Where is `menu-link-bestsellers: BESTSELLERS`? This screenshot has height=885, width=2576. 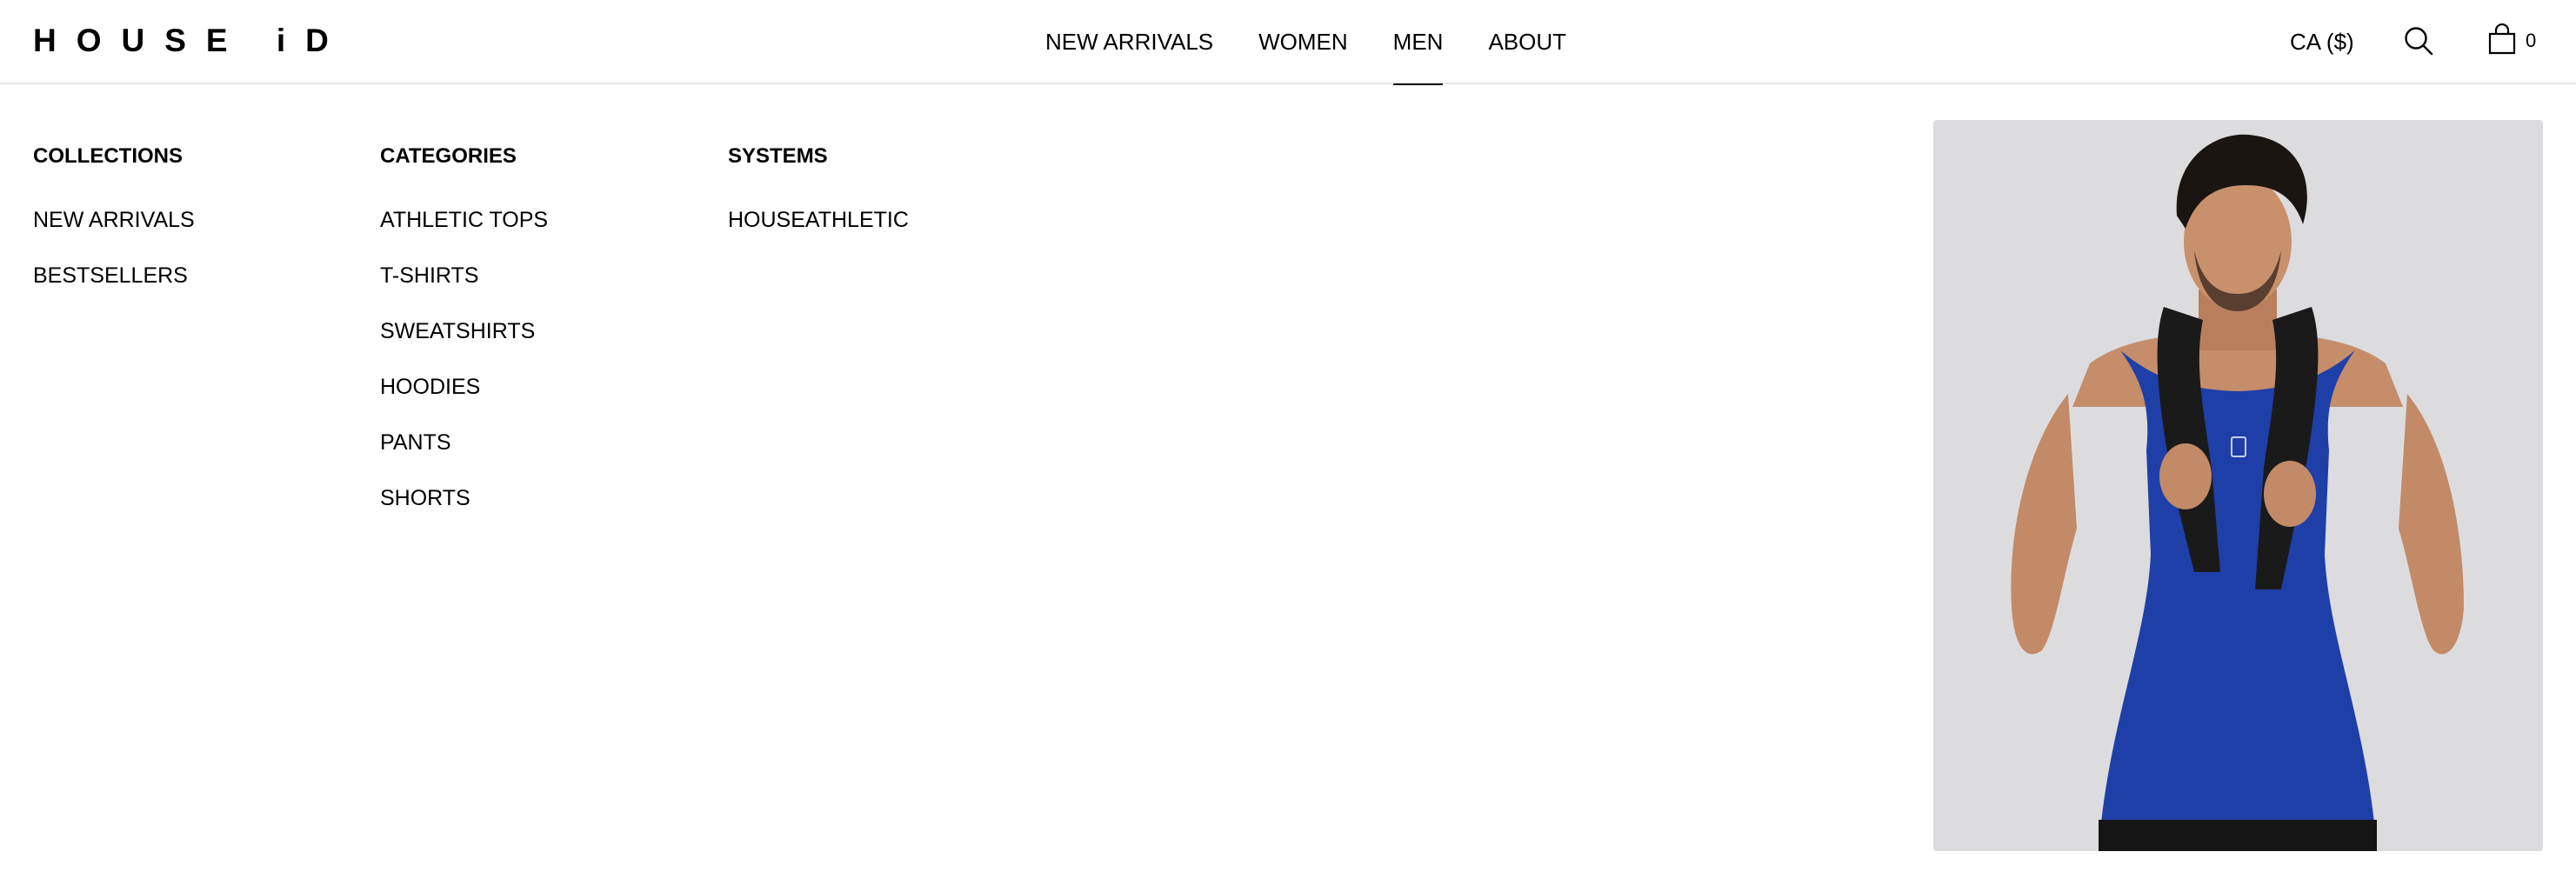
menu-link-bestsellers: BESTSELLERS is located at coordinates (114, 276).